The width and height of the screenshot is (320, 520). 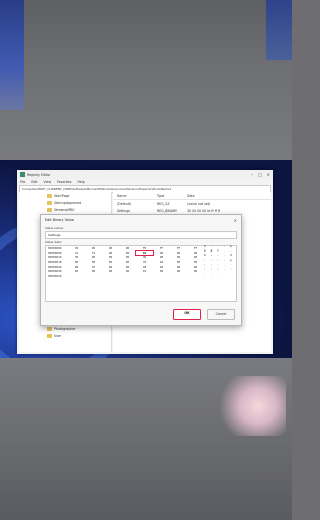 What do you see at coordinates (172, 196) in the screenshot?
I see `column-type: Type` at bounding box center [172, 196].